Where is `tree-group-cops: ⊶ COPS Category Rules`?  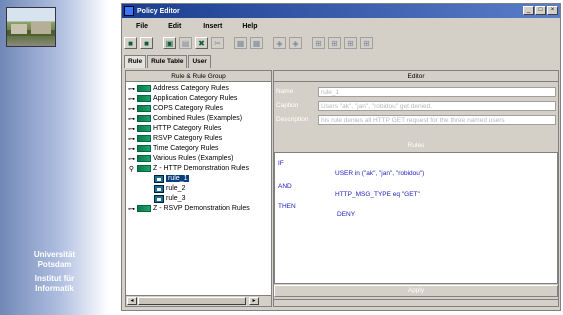
tree-group-cops: ⊶ COPS Category Rules is located at coordinates (175, 108).